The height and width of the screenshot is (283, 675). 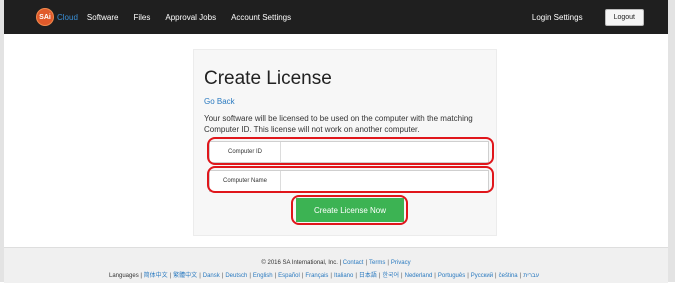 What do you see at coordinates (236, 276) in the screenshot?
I see `lang-link-de: Deutsch` at bounding box center [236, 276].